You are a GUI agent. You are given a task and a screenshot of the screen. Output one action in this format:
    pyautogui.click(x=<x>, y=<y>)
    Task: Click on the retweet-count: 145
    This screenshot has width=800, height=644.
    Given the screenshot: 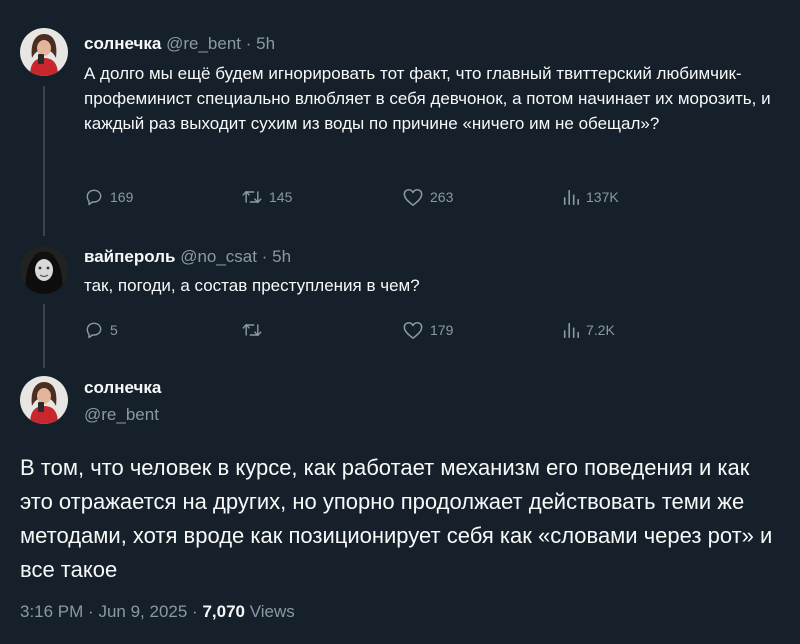 What is the action you would take?
    pyautogui.click(x=281, y=197)
    